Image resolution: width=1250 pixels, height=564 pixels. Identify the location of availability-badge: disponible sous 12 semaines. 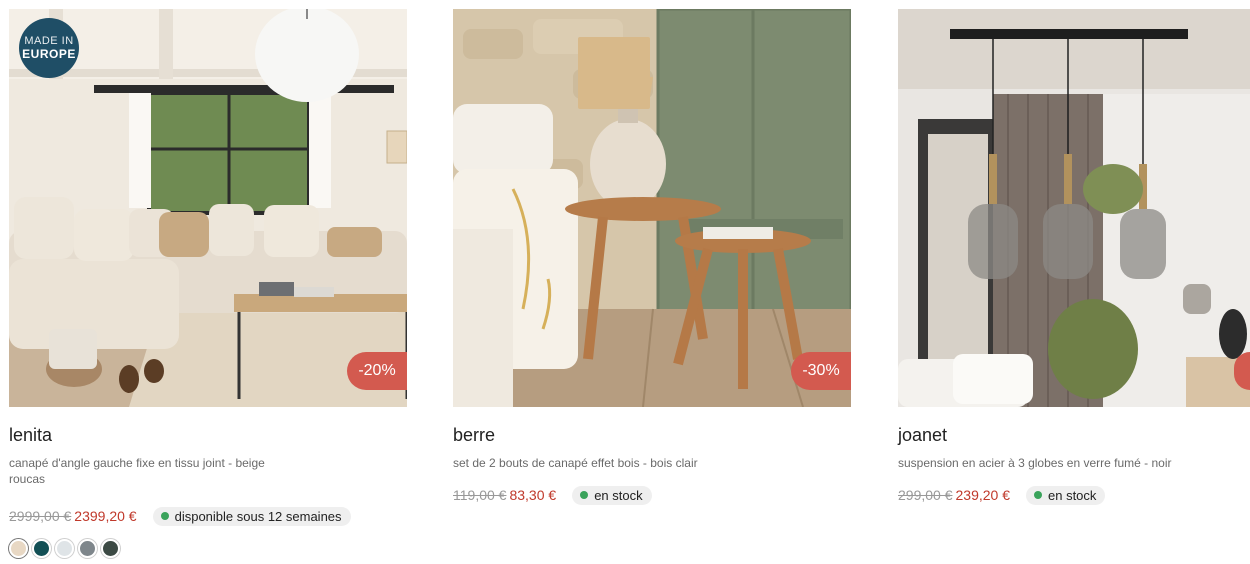
(251, 516).